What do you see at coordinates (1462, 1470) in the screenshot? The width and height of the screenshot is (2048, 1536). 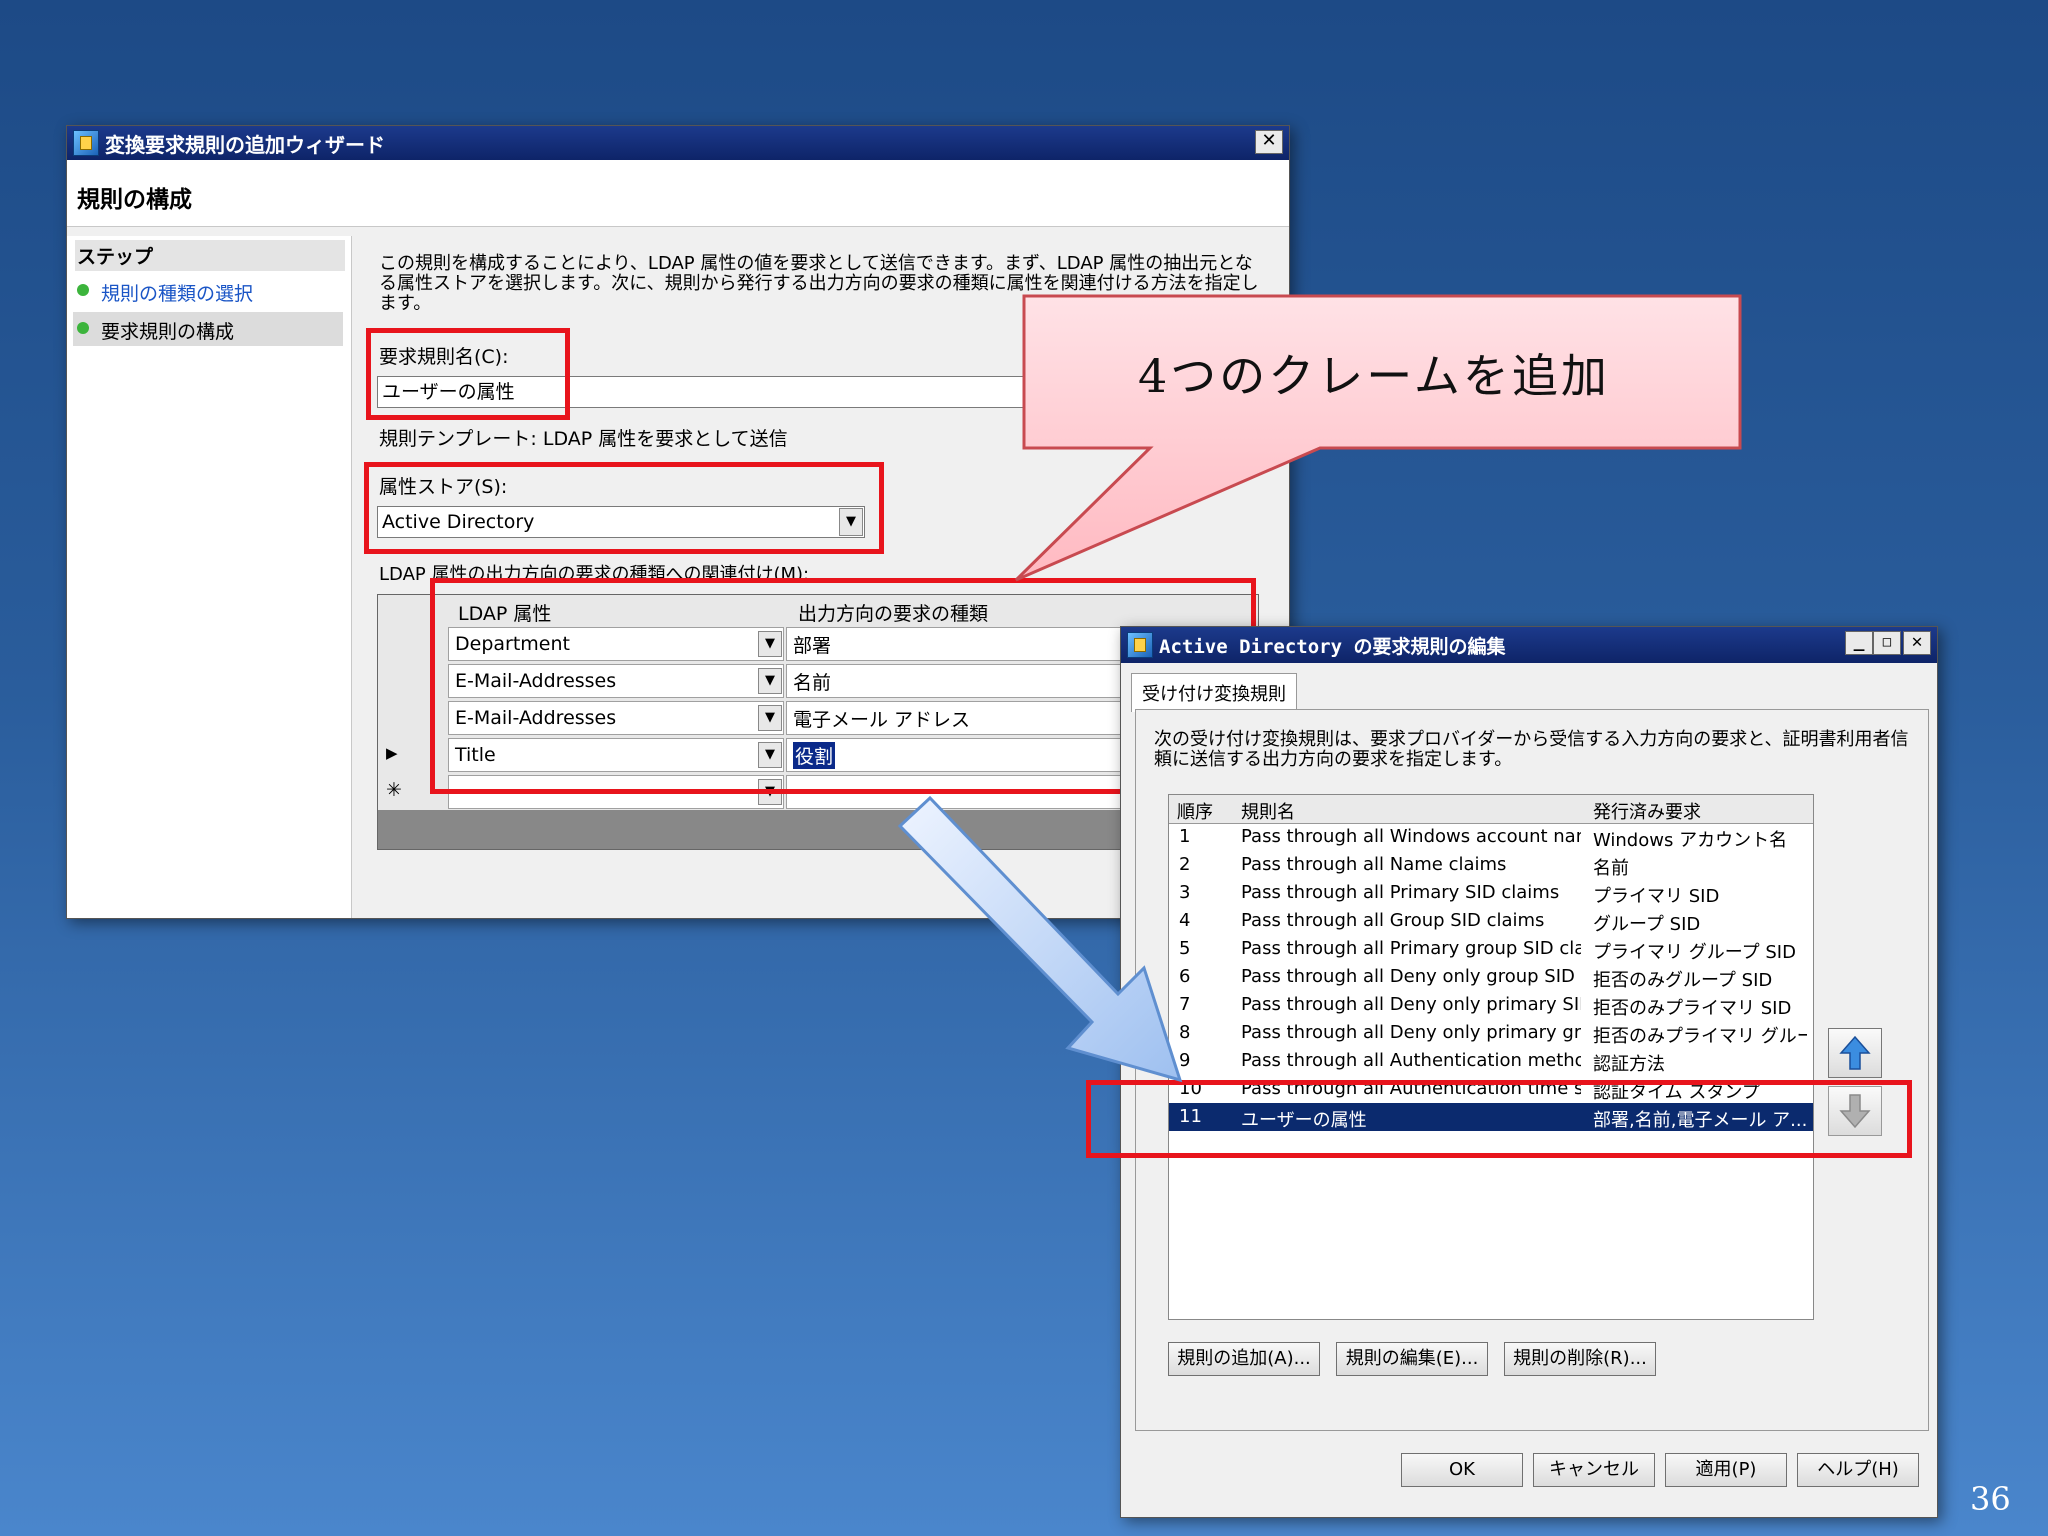 I see `ok-button: OK` at bounding box center [1462, 1470].